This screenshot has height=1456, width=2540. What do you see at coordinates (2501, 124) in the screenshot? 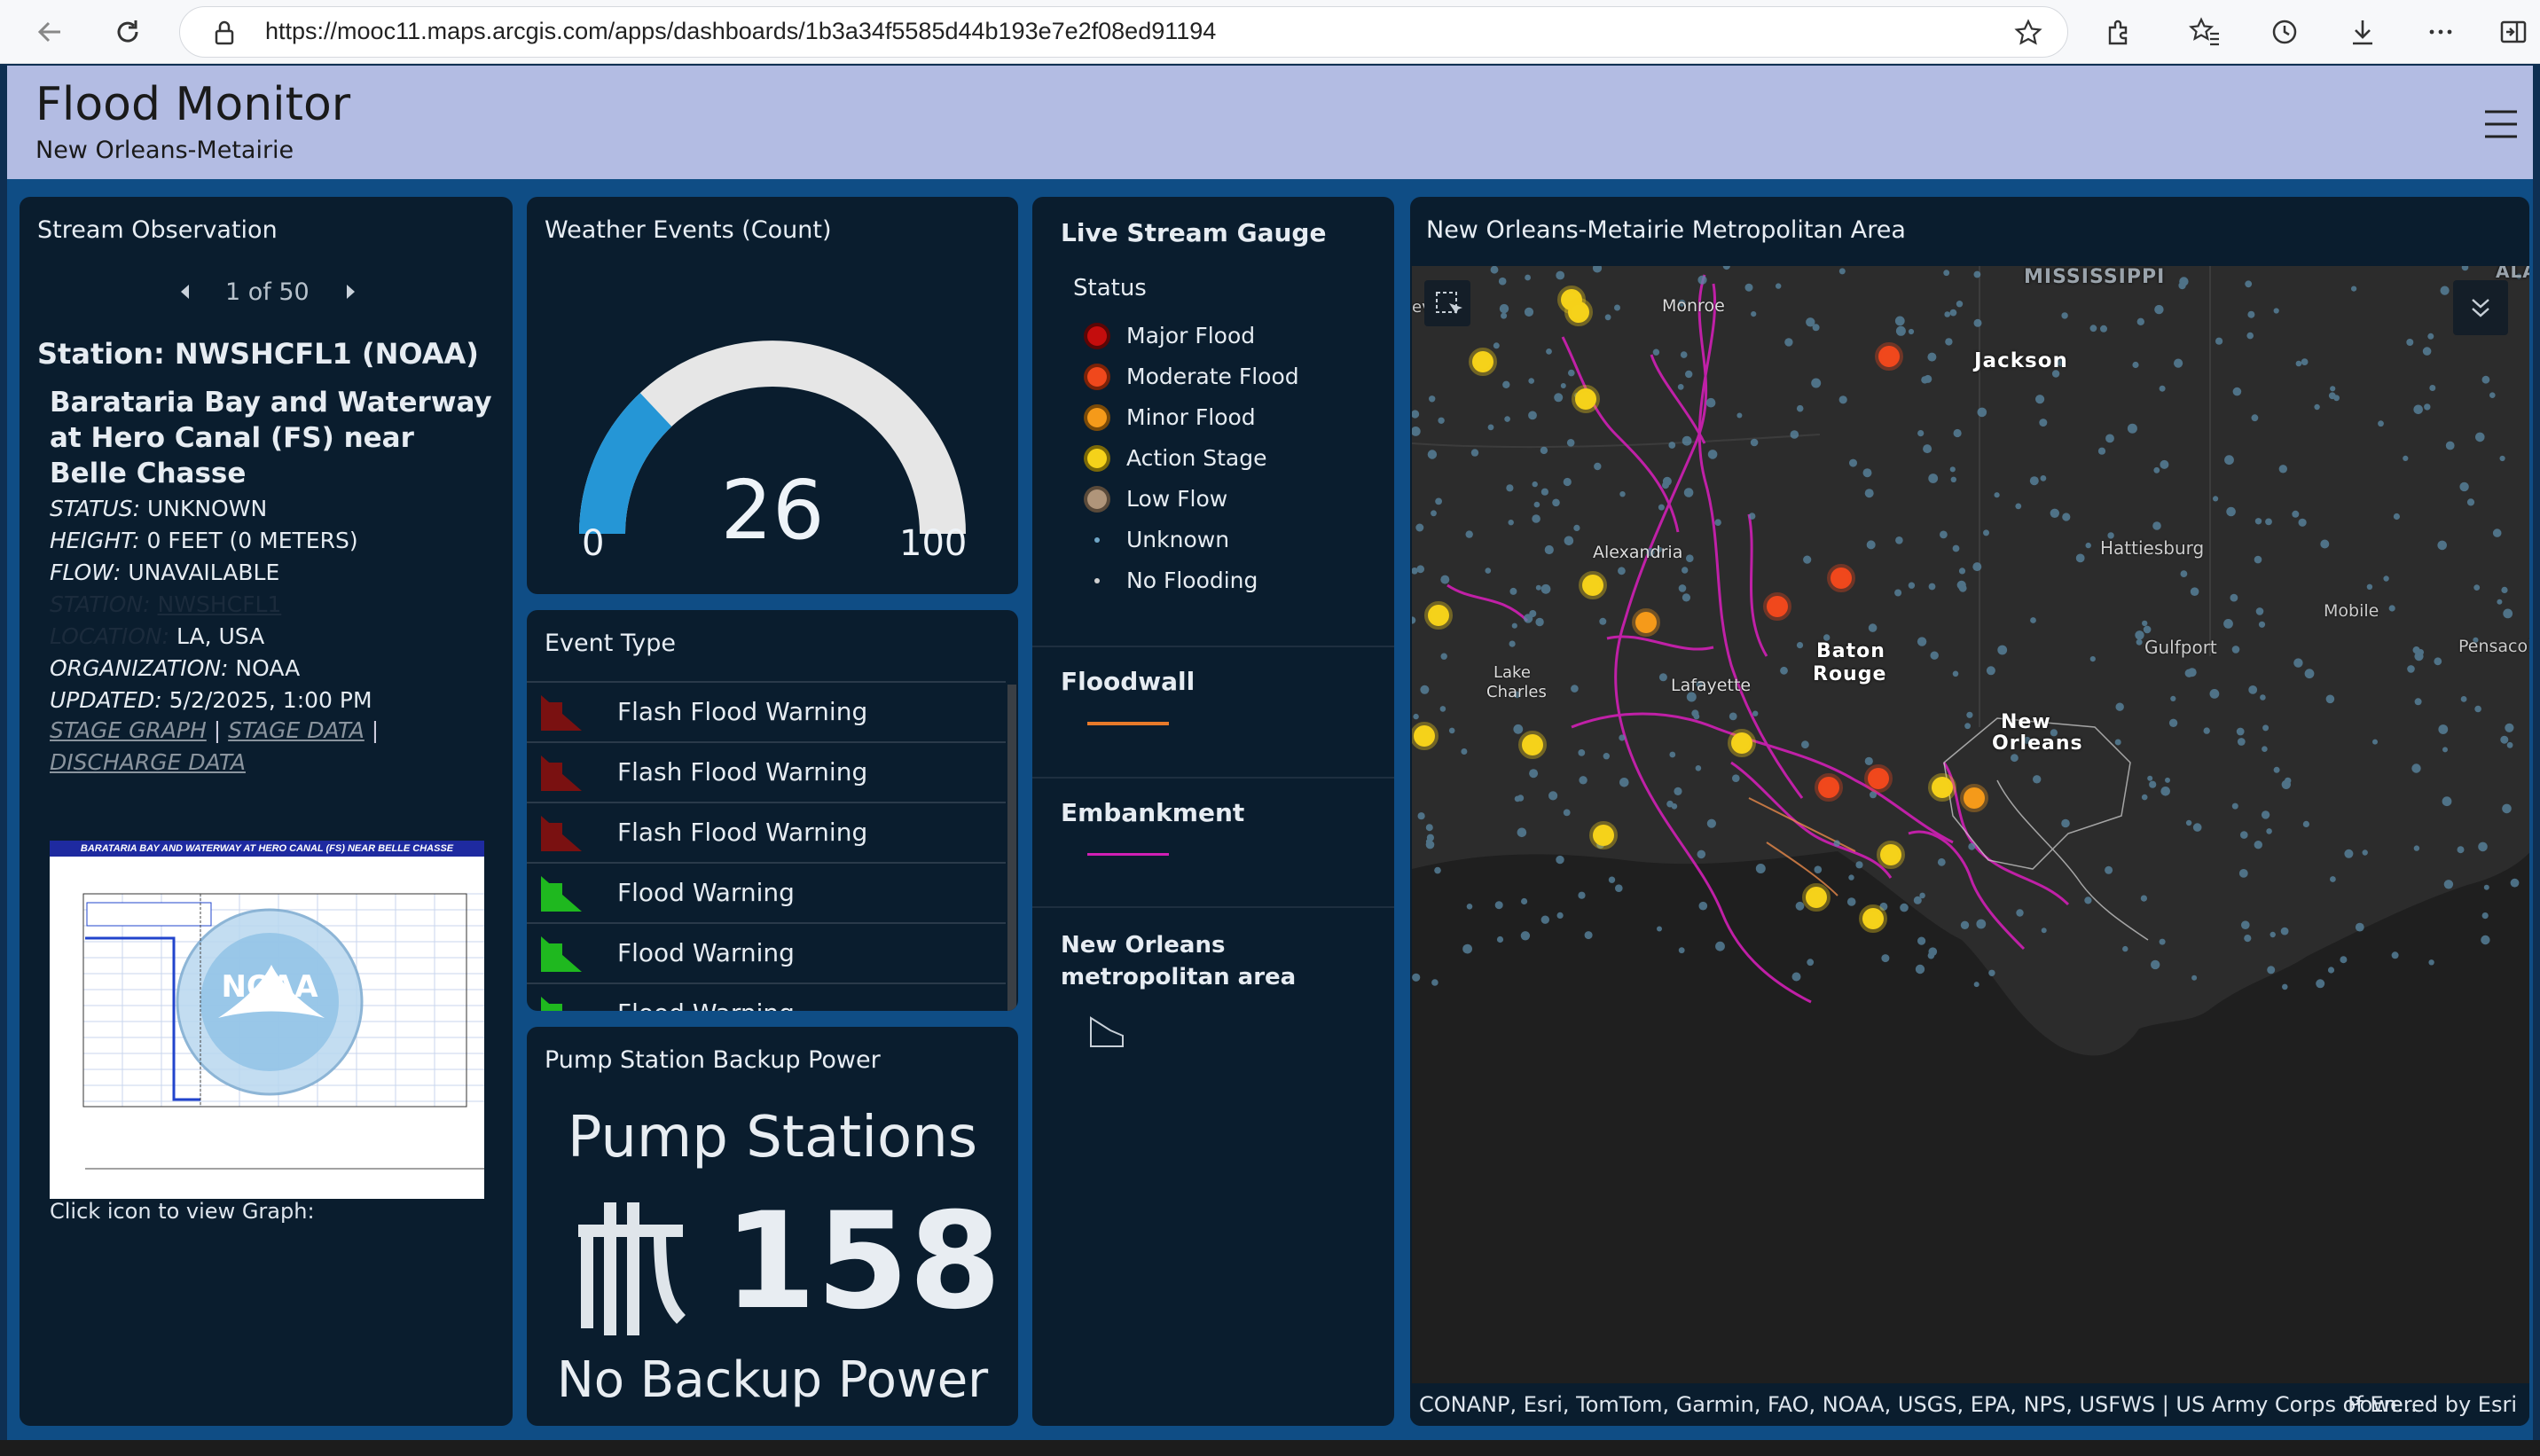
I see `menu-icon` at bounding box center [2501, 124].